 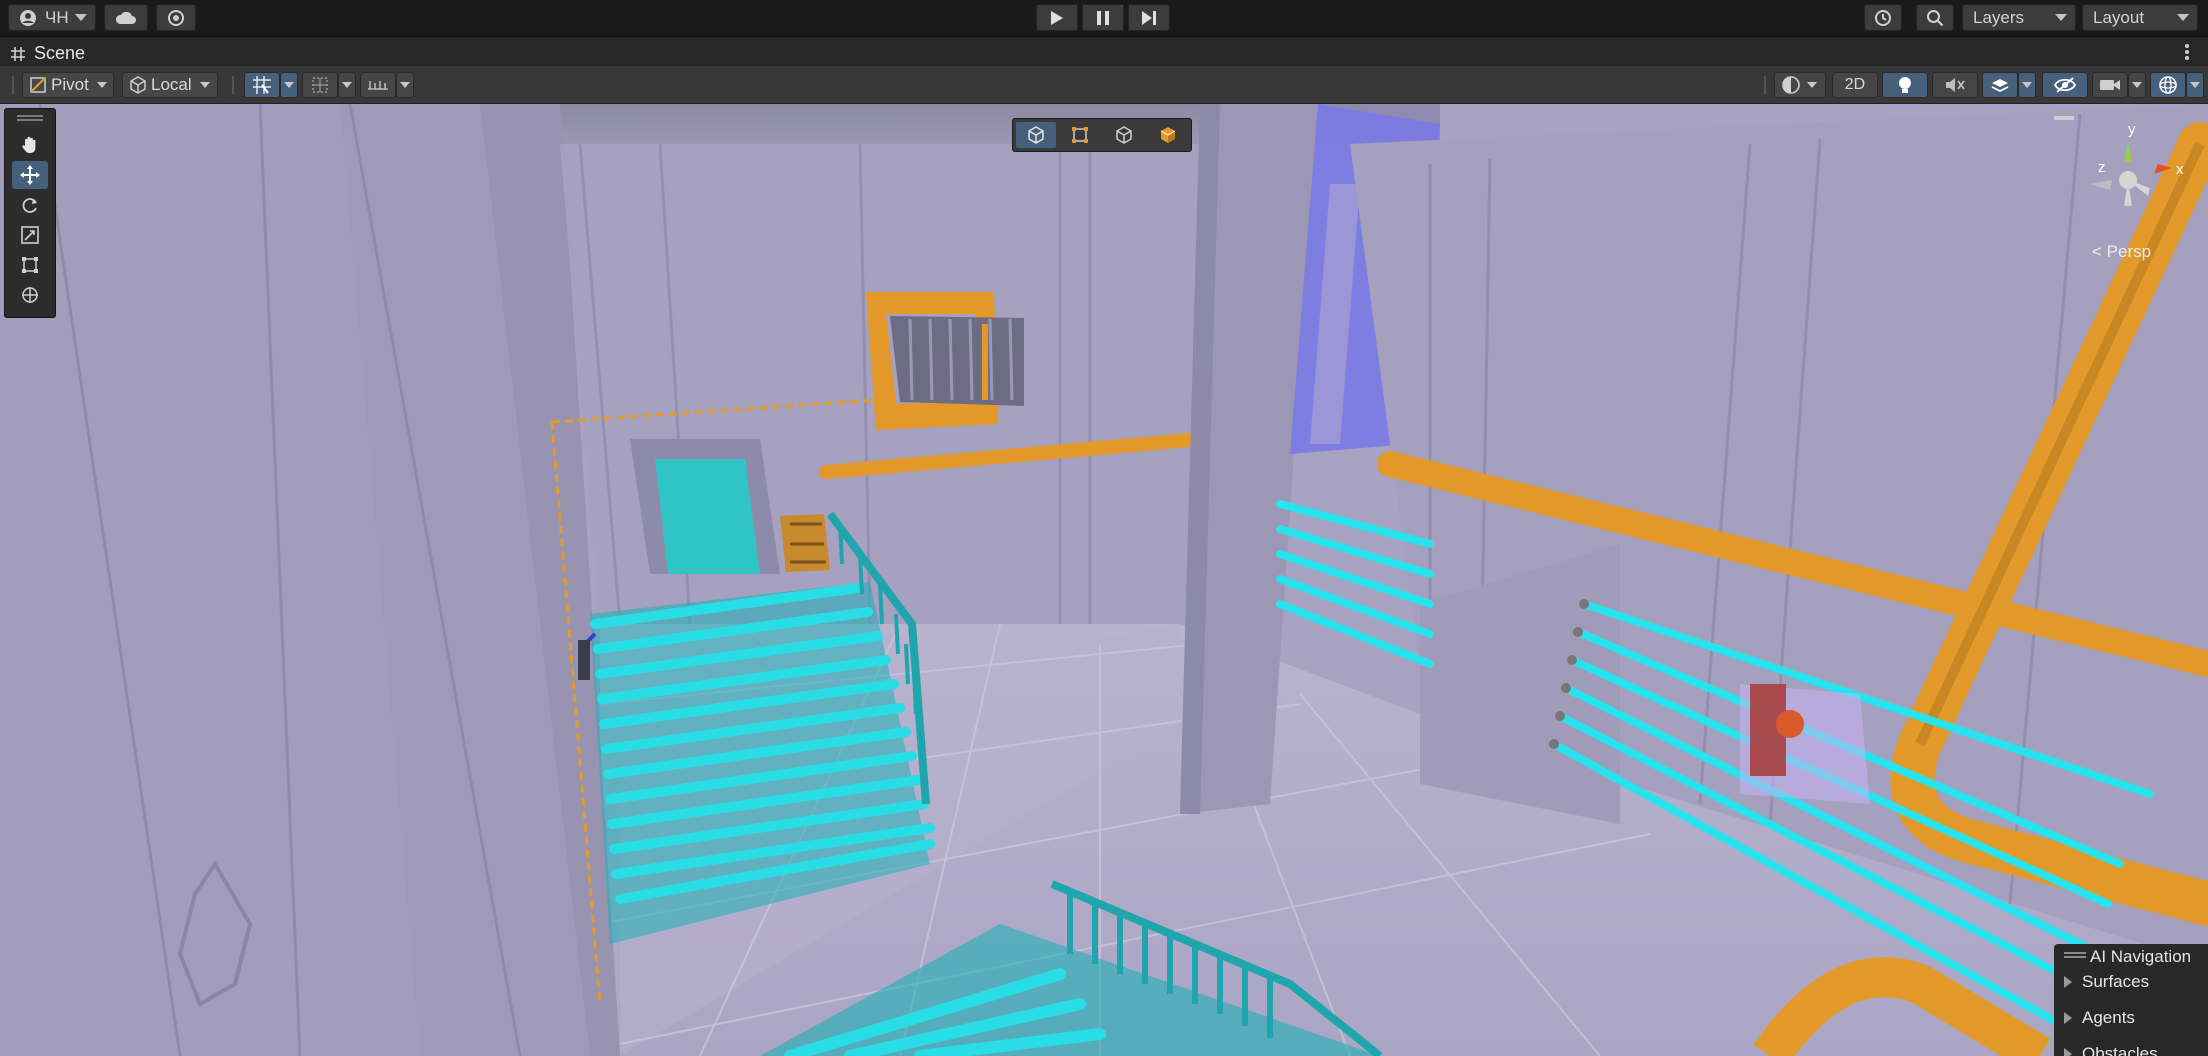 I want to click on gizmo-drag-handle, so click(x=2064, y=118).